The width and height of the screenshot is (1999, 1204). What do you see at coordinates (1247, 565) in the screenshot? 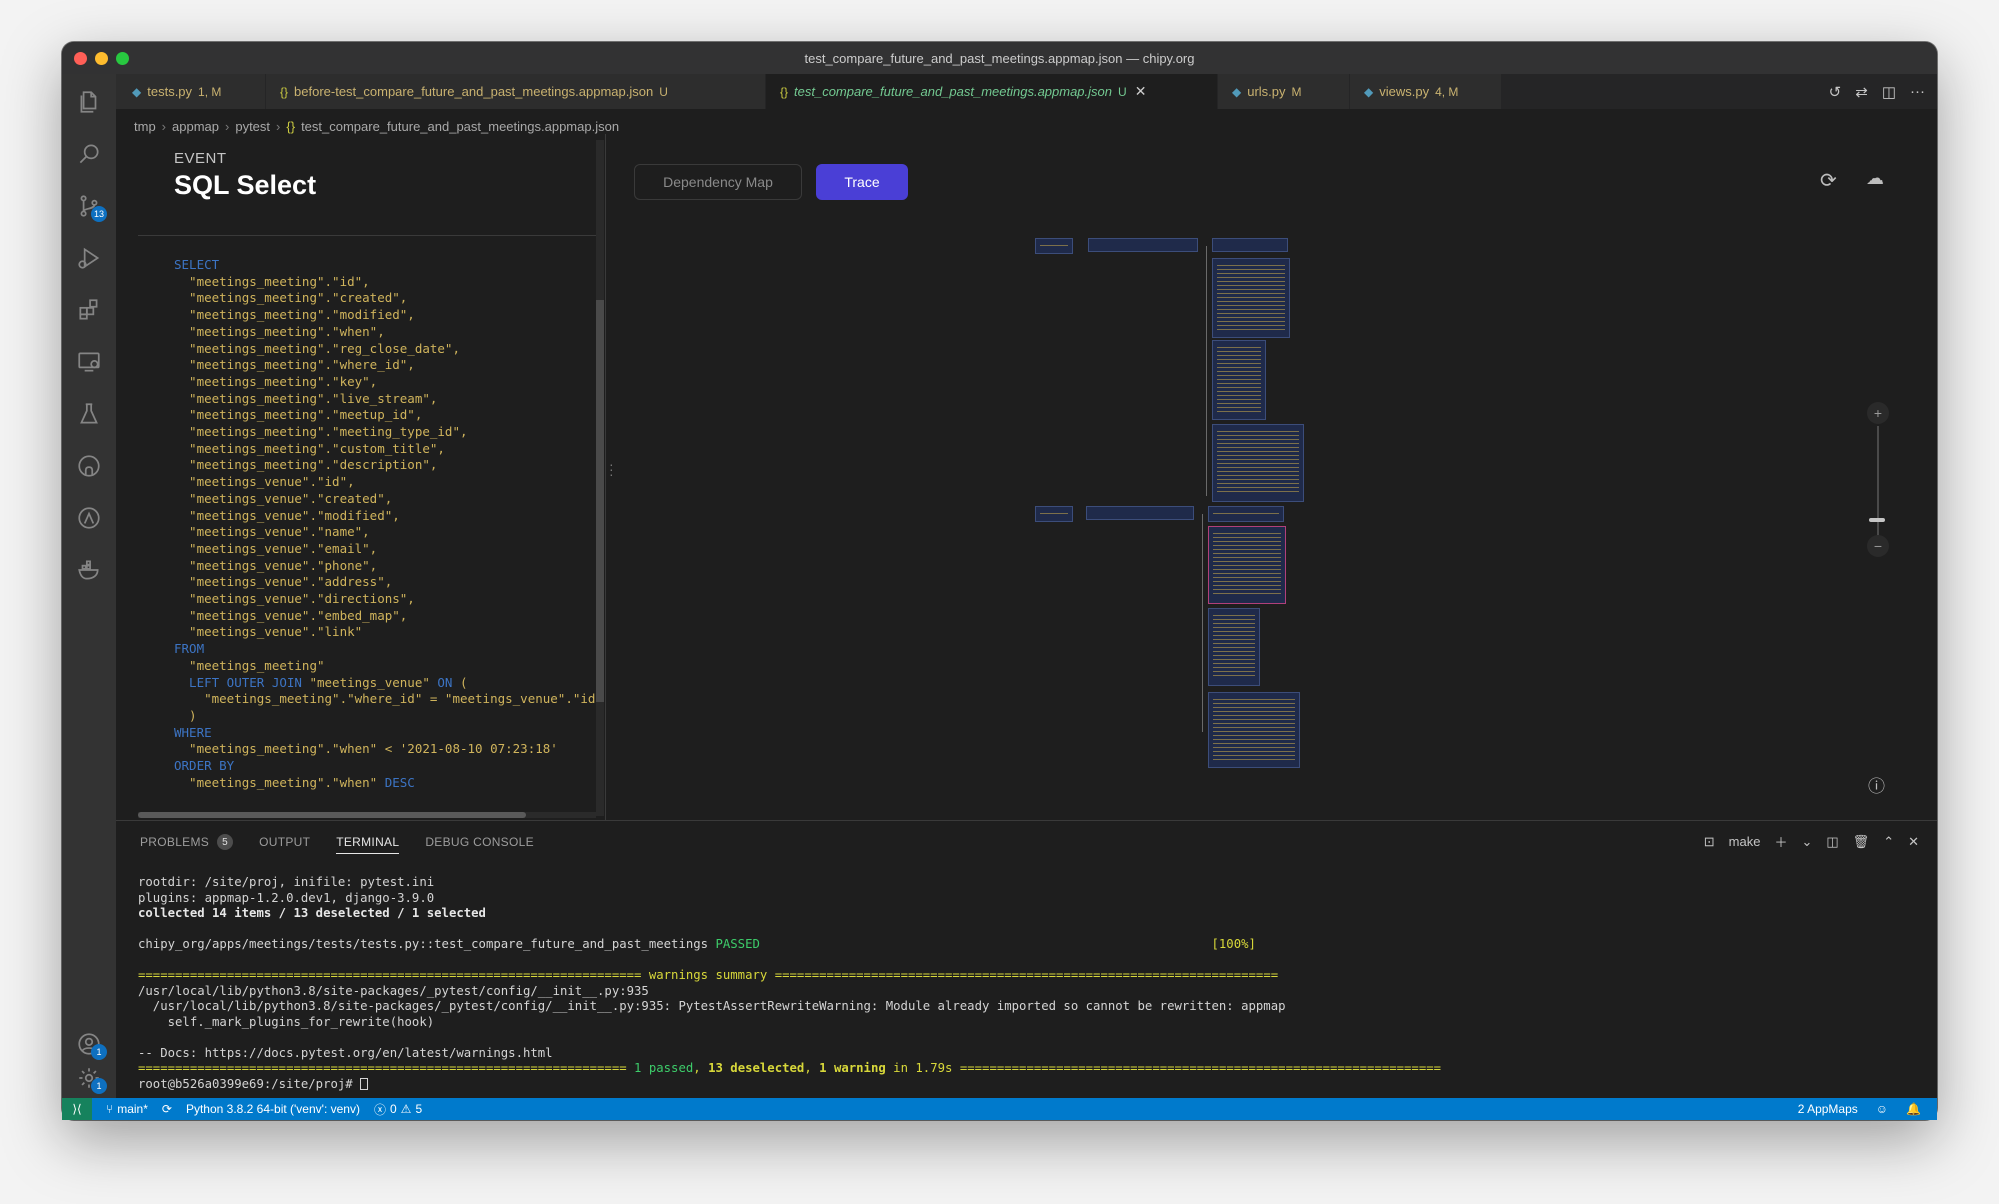
I see `trace-node-selected` at bounding box center [1247, 565].